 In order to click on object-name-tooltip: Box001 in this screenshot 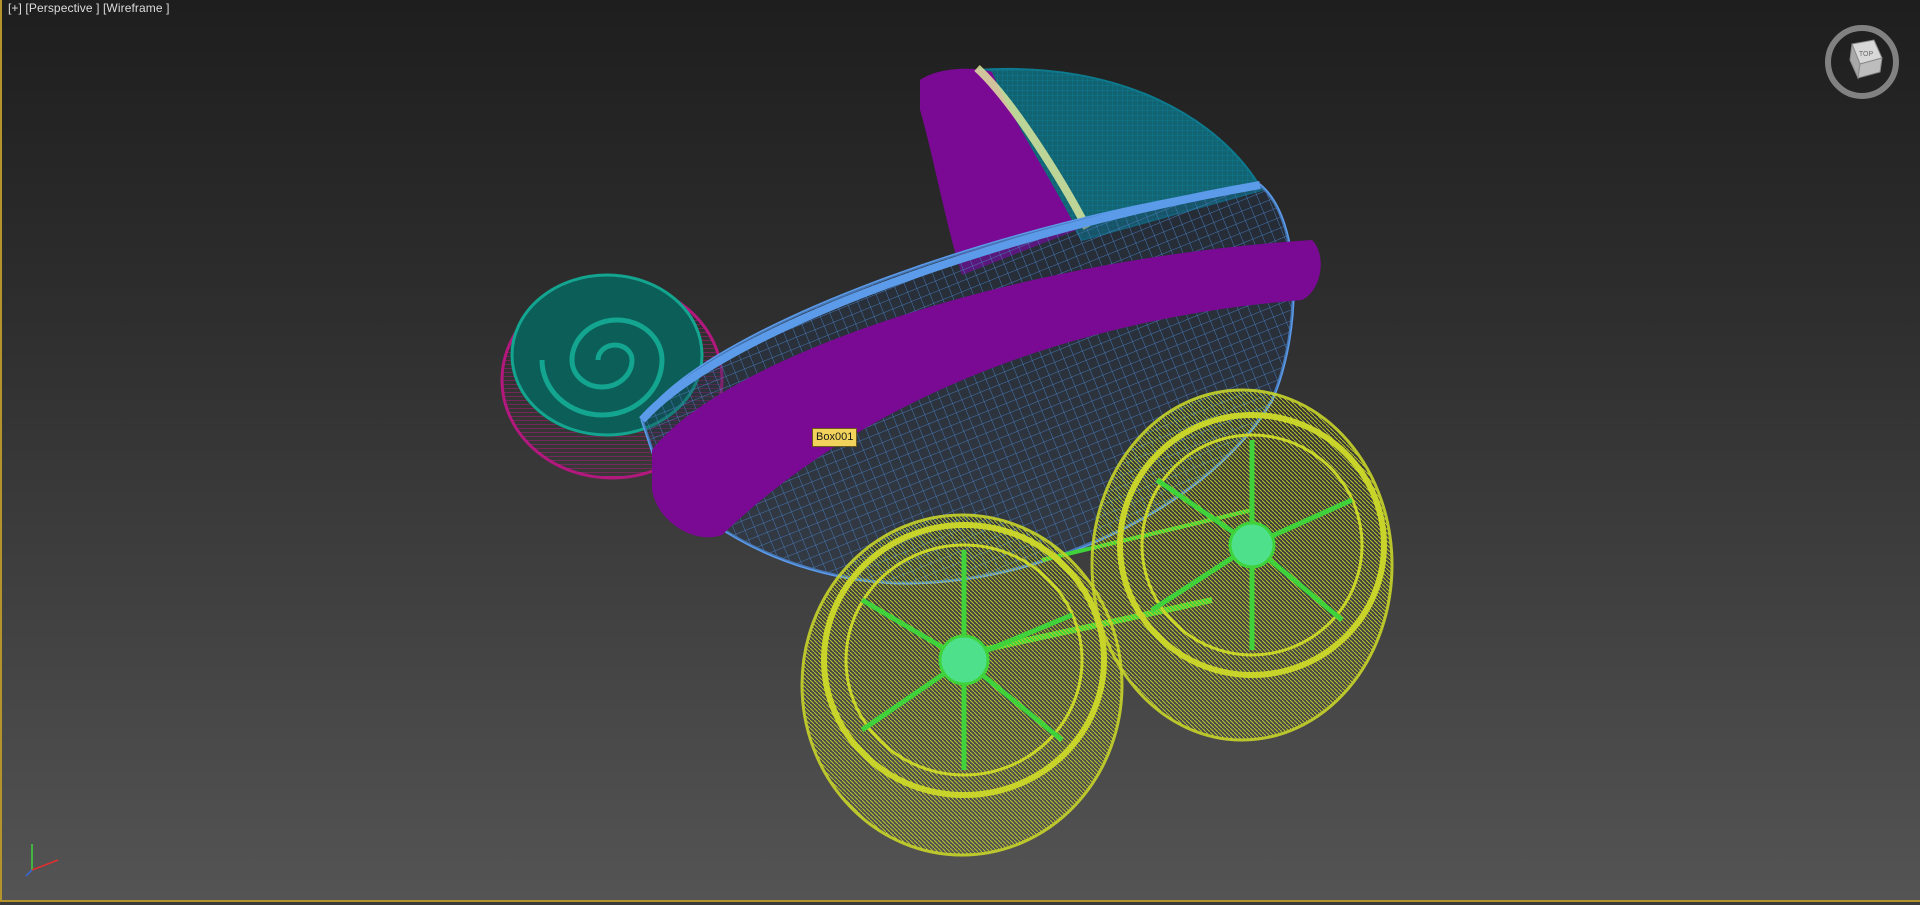, I will do `click(835, 437)`.